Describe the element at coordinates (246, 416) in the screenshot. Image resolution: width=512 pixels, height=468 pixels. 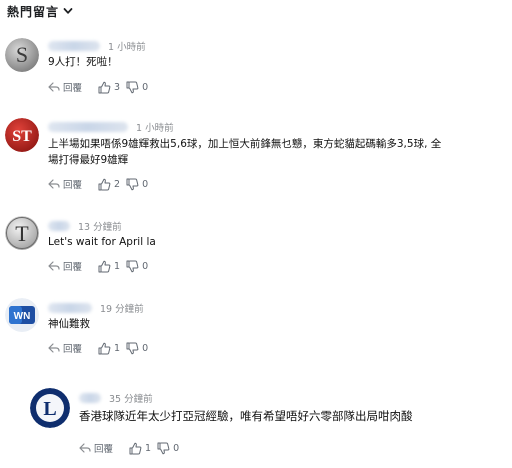
I see `comment-text: 香港球隊近年太少打亞冠經驗，唯有希望唔好六零部隊出局咁肉酸` at that location.